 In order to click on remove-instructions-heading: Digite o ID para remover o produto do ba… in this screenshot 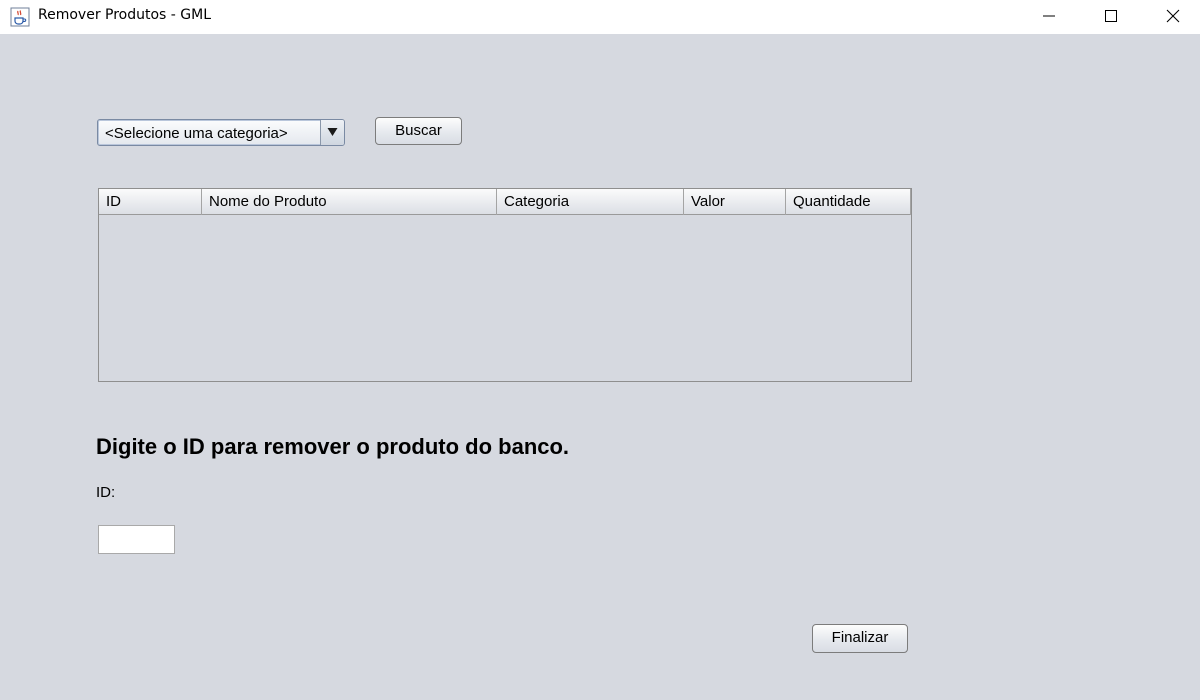, I will do `click(333, 446)`.